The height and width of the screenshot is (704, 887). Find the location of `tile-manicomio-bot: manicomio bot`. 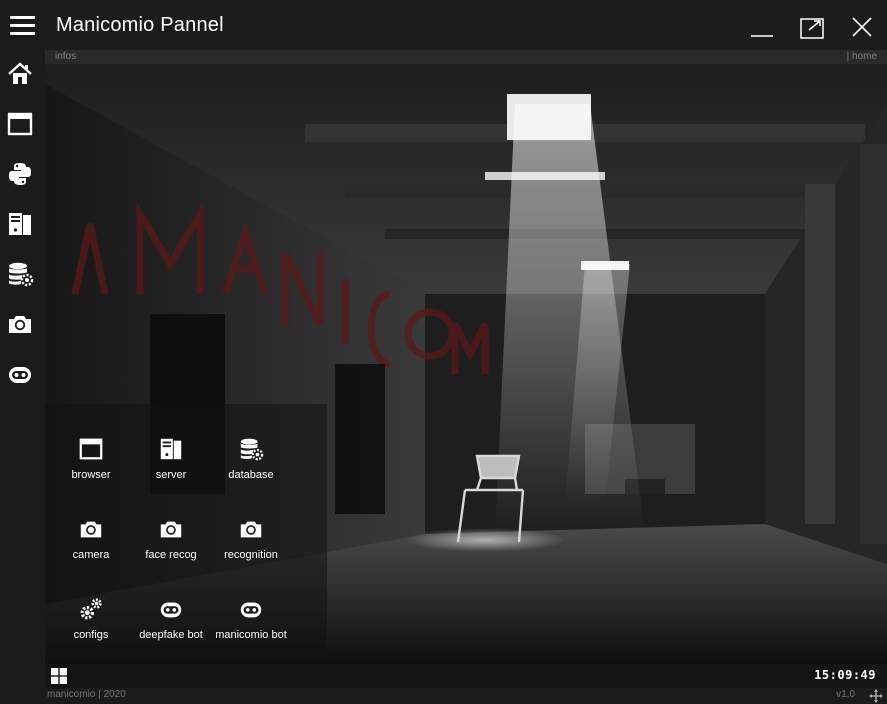

tile-manicomio-bot: manicomio bot is located at coordinates (251, 630).